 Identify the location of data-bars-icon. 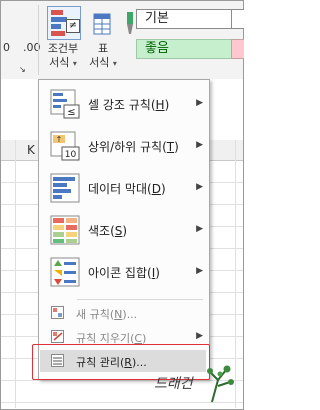
(65, 188).